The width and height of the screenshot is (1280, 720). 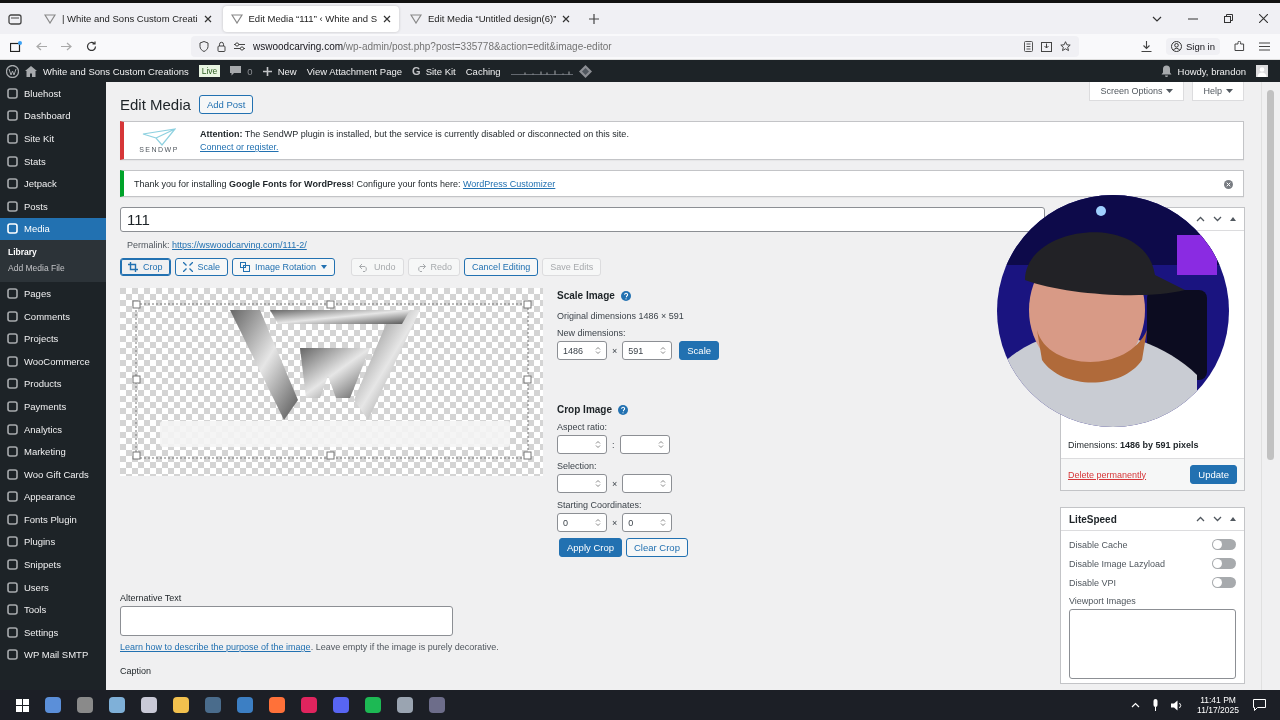 What do you see at coordinates (53, 252) in the screenshot?
I see `sidebar-subitem: Library` at bounding box center [53, 252].